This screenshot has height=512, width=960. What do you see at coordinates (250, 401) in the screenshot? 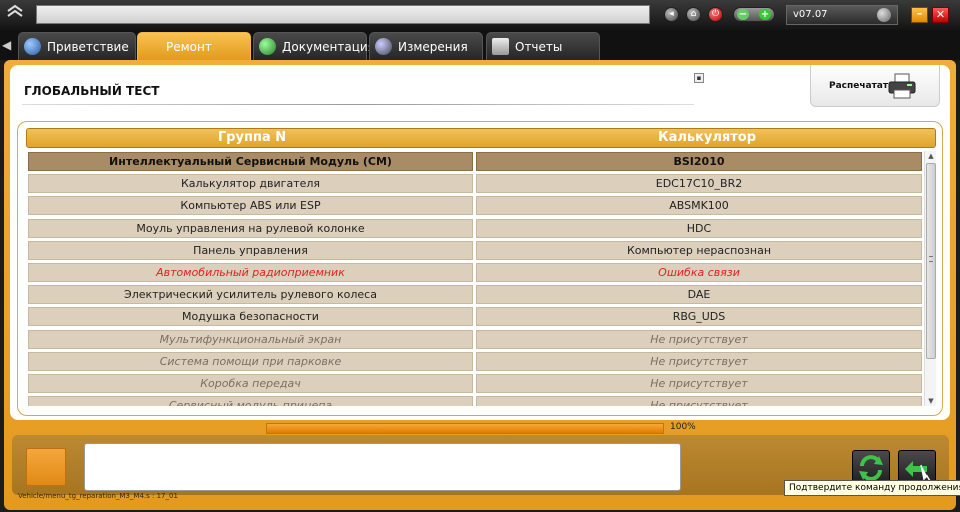
I see `group-cell: Сервисный модуль прицепа` at bounding box center [250, 401].